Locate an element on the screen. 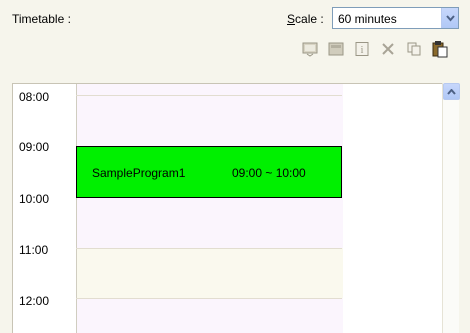  toolbar: i is located at coordinates (385, 49).